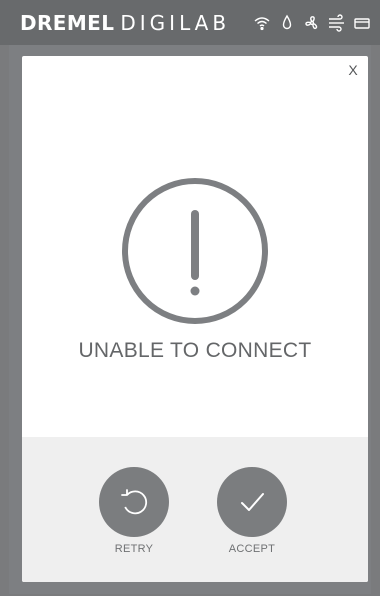  I want to click on retry-circle, so click(134, 502).